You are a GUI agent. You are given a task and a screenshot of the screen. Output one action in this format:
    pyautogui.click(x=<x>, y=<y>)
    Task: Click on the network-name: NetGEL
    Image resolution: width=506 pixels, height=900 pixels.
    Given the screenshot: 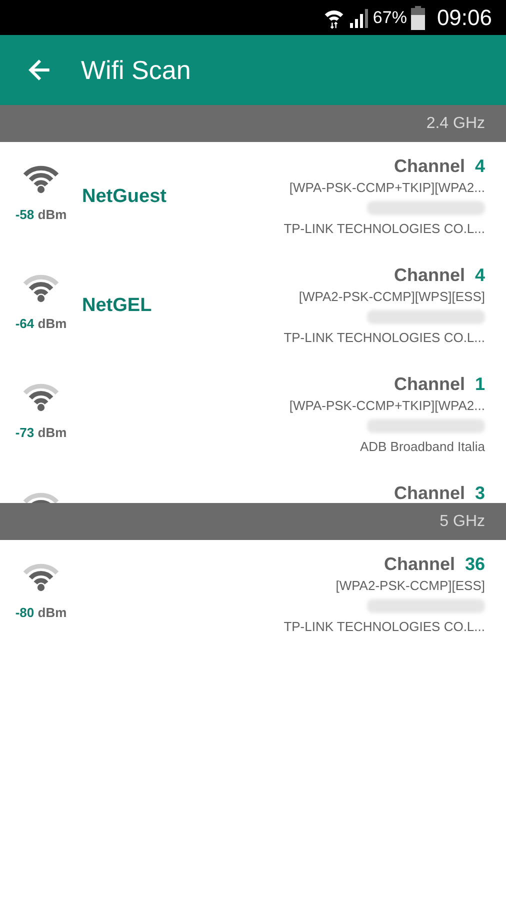 What is the action you would take?
    pyautogui.click(x=117, y=305)
    